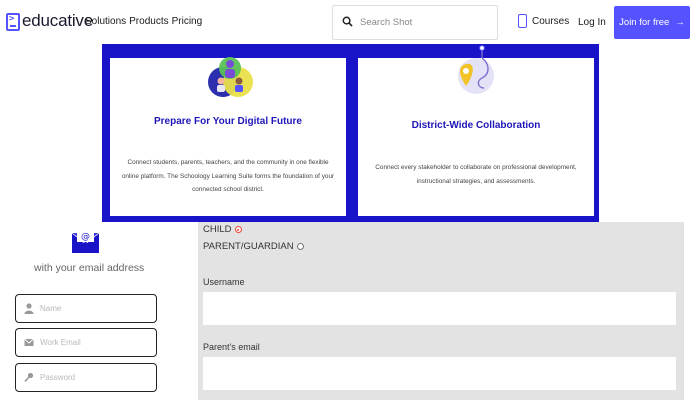 The height and width of the screenshot is (400, 700). Describe the element at coordinates (231, 347) in the screenshot. I see `parent-email-label: Parent's email` at that location.